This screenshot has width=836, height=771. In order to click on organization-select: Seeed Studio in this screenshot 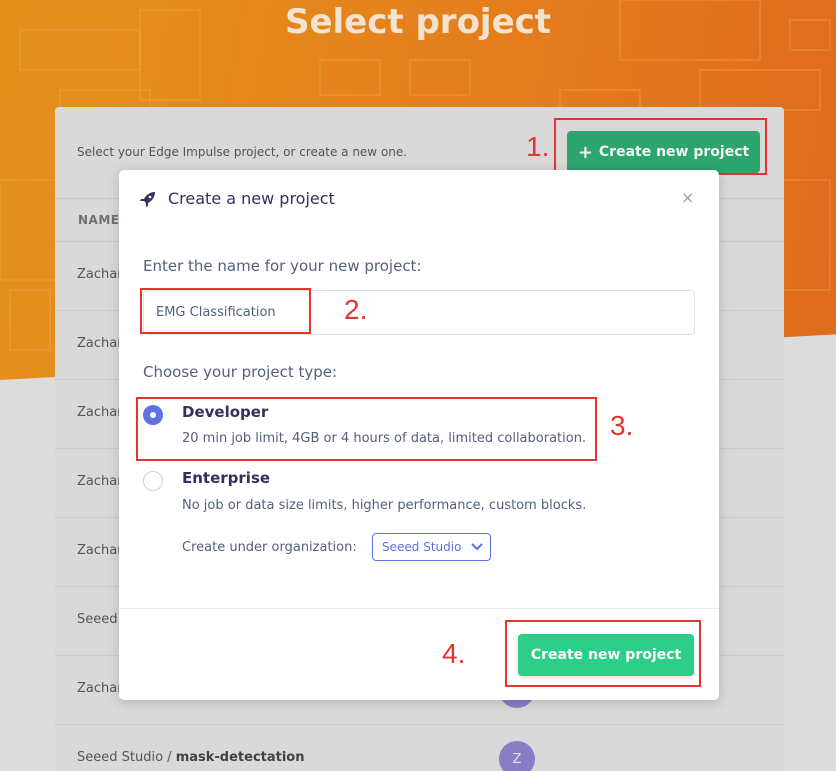, I will do `click(431, 547)`.